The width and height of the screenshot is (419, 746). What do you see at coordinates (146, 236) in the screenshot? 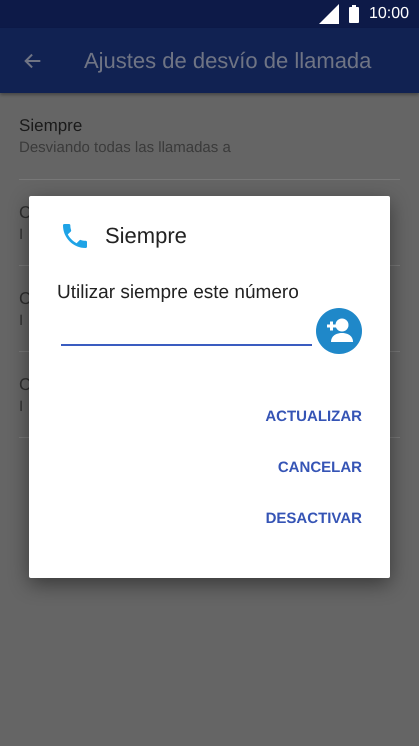
I see `dialog-title: Siempre` at bounding box center [146, 236].